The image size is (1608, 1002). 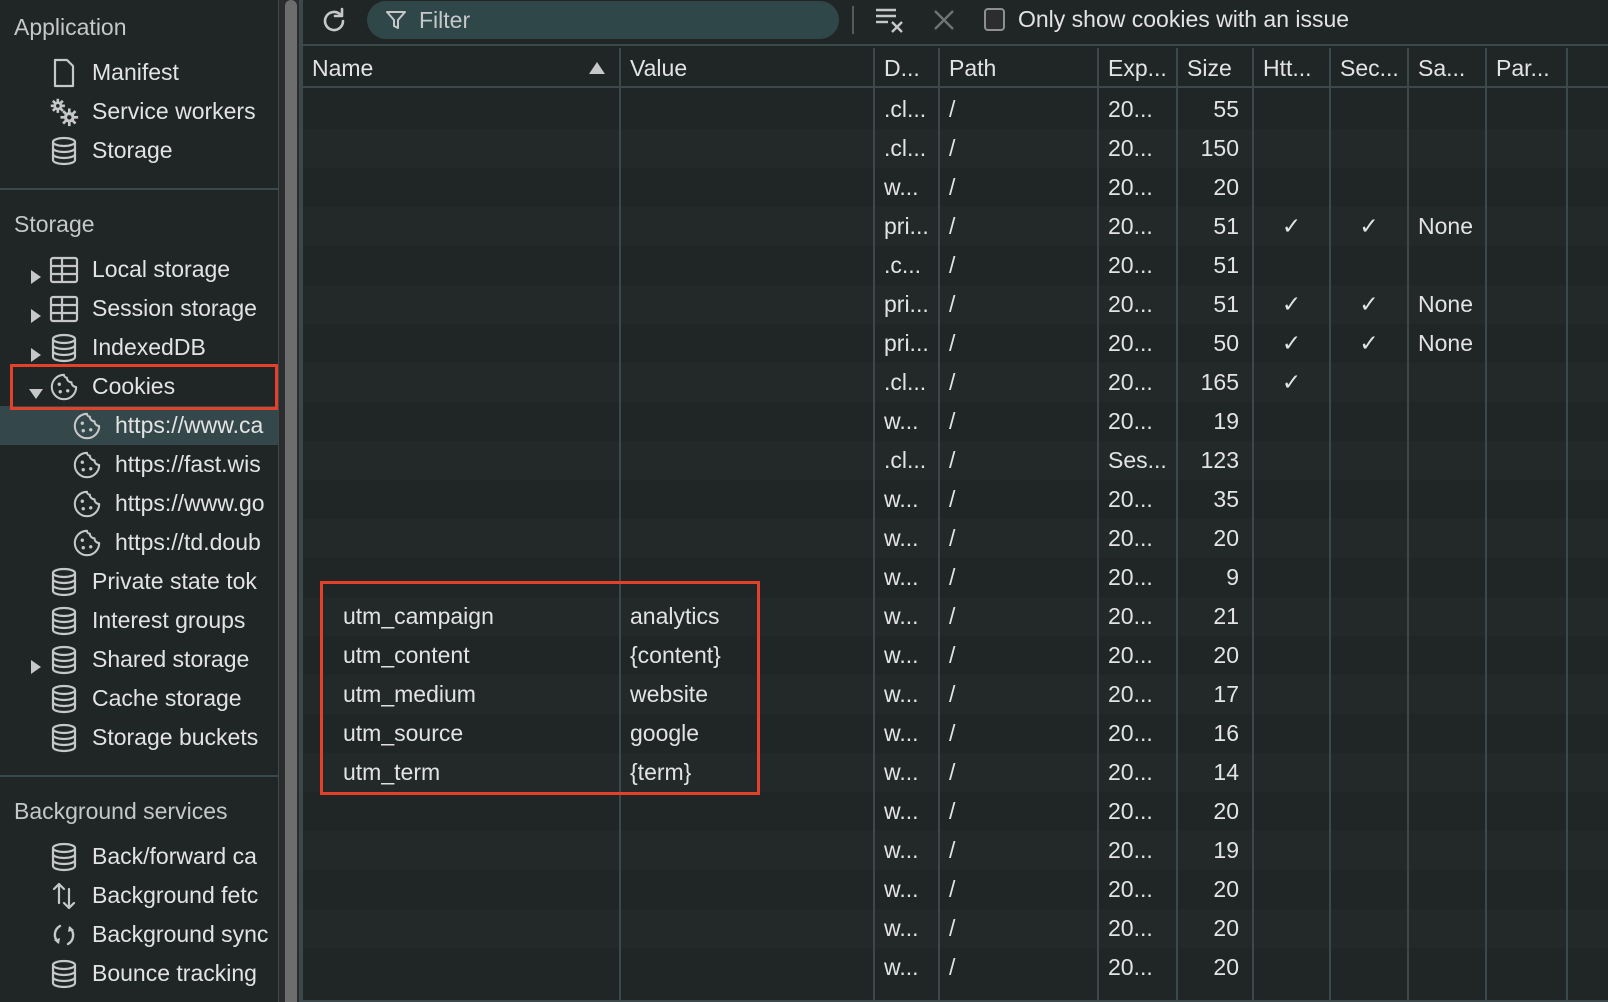 What do you see at coordinates (139, 659) in the screenshot?
I see `sidebar-item-shared-storage: Shared storage` at bounding box center [139, 659].